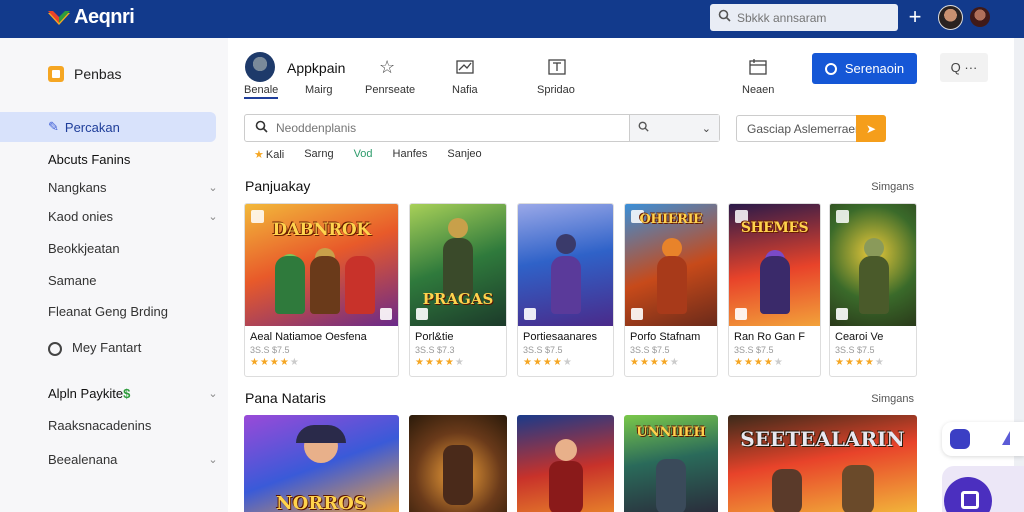 Image resolution: width=1024 pixels, height=512 pixels. Describe the element at coordinates (318, 154) in the screenshot. I see `chip-sarng: Sarng` at that location.